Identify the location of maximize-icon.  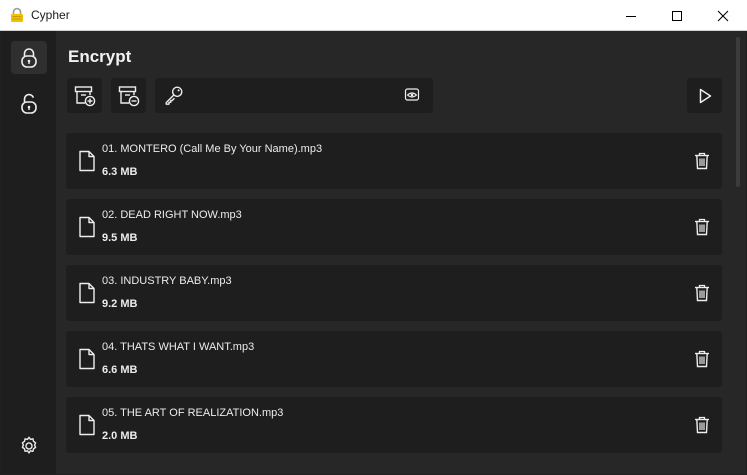
(677, 15).